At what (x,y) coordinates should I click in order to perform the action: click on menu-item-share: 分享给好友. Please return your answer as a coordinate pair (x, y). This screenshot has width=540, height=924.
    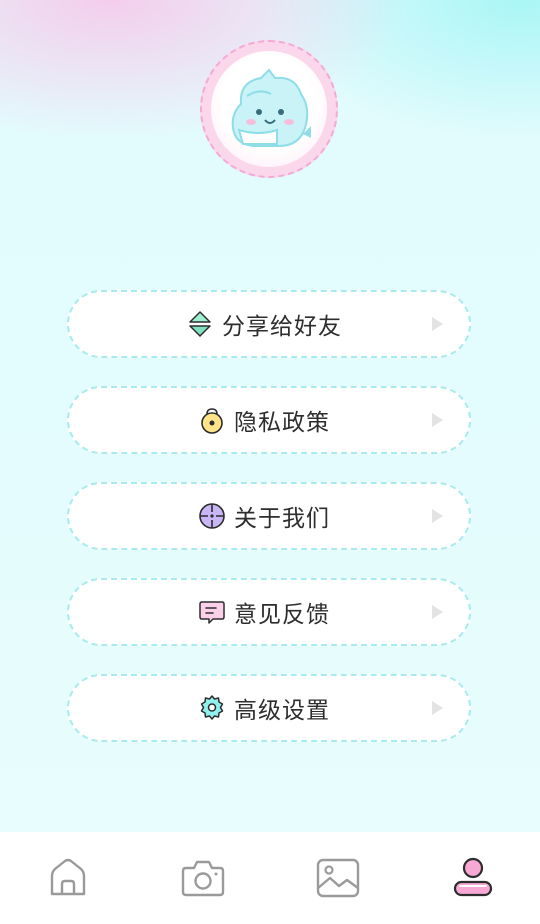
    Looking at the image, I should click on (269, 324).